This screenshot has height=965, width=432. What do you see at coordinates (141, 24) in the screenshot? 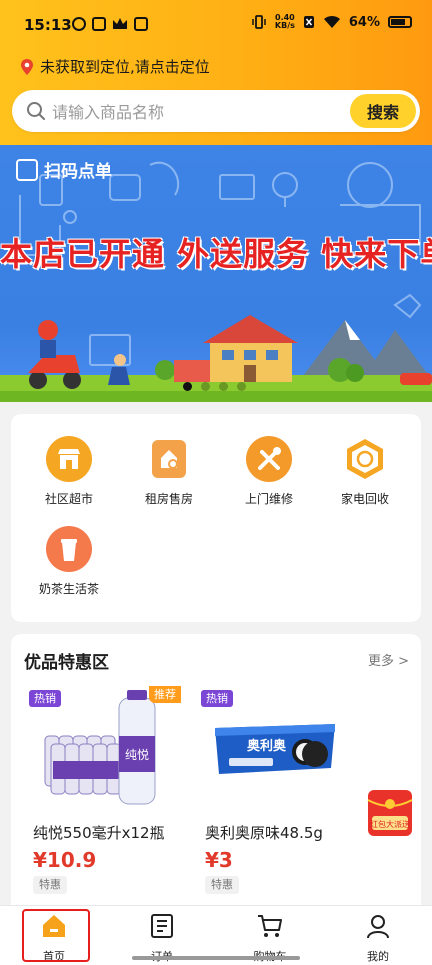
I see `app-notification-icon` at bounding box center [141, 24].